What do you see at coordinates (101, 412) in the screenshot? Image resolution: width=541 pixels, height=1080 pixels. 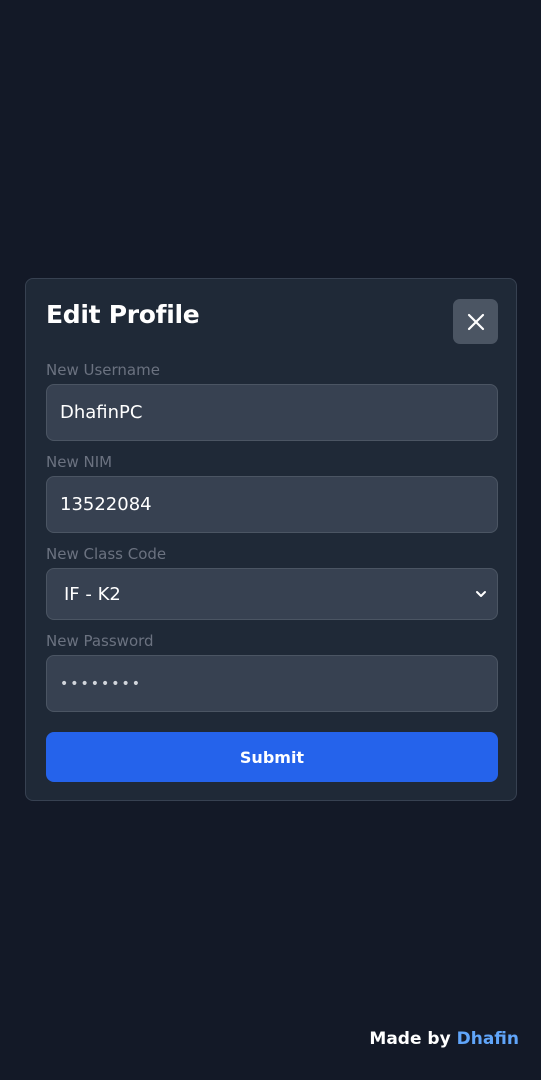 I see `username-value: DhafinPC` at bounding box center [101, 412].